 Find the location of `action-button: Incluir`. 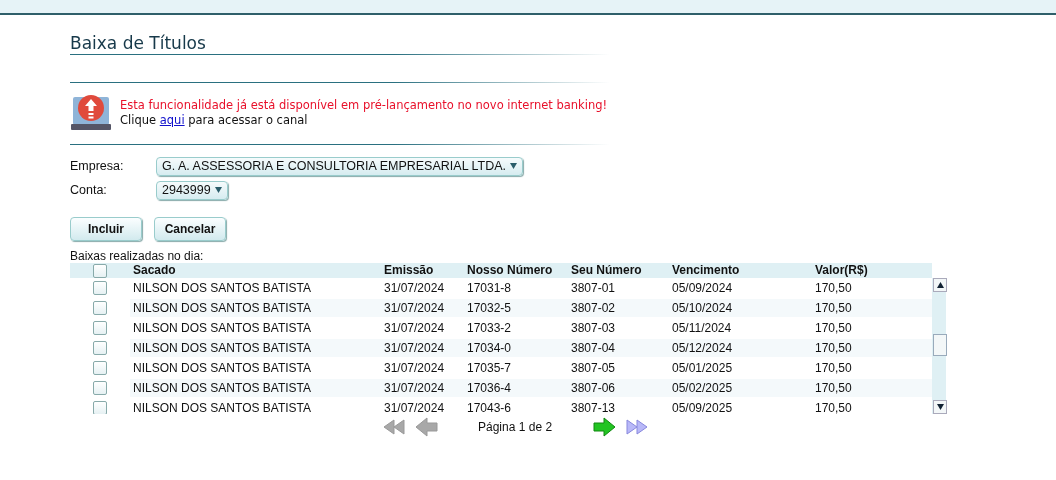

action-button: Incluir is located at coordinates (106, 229).